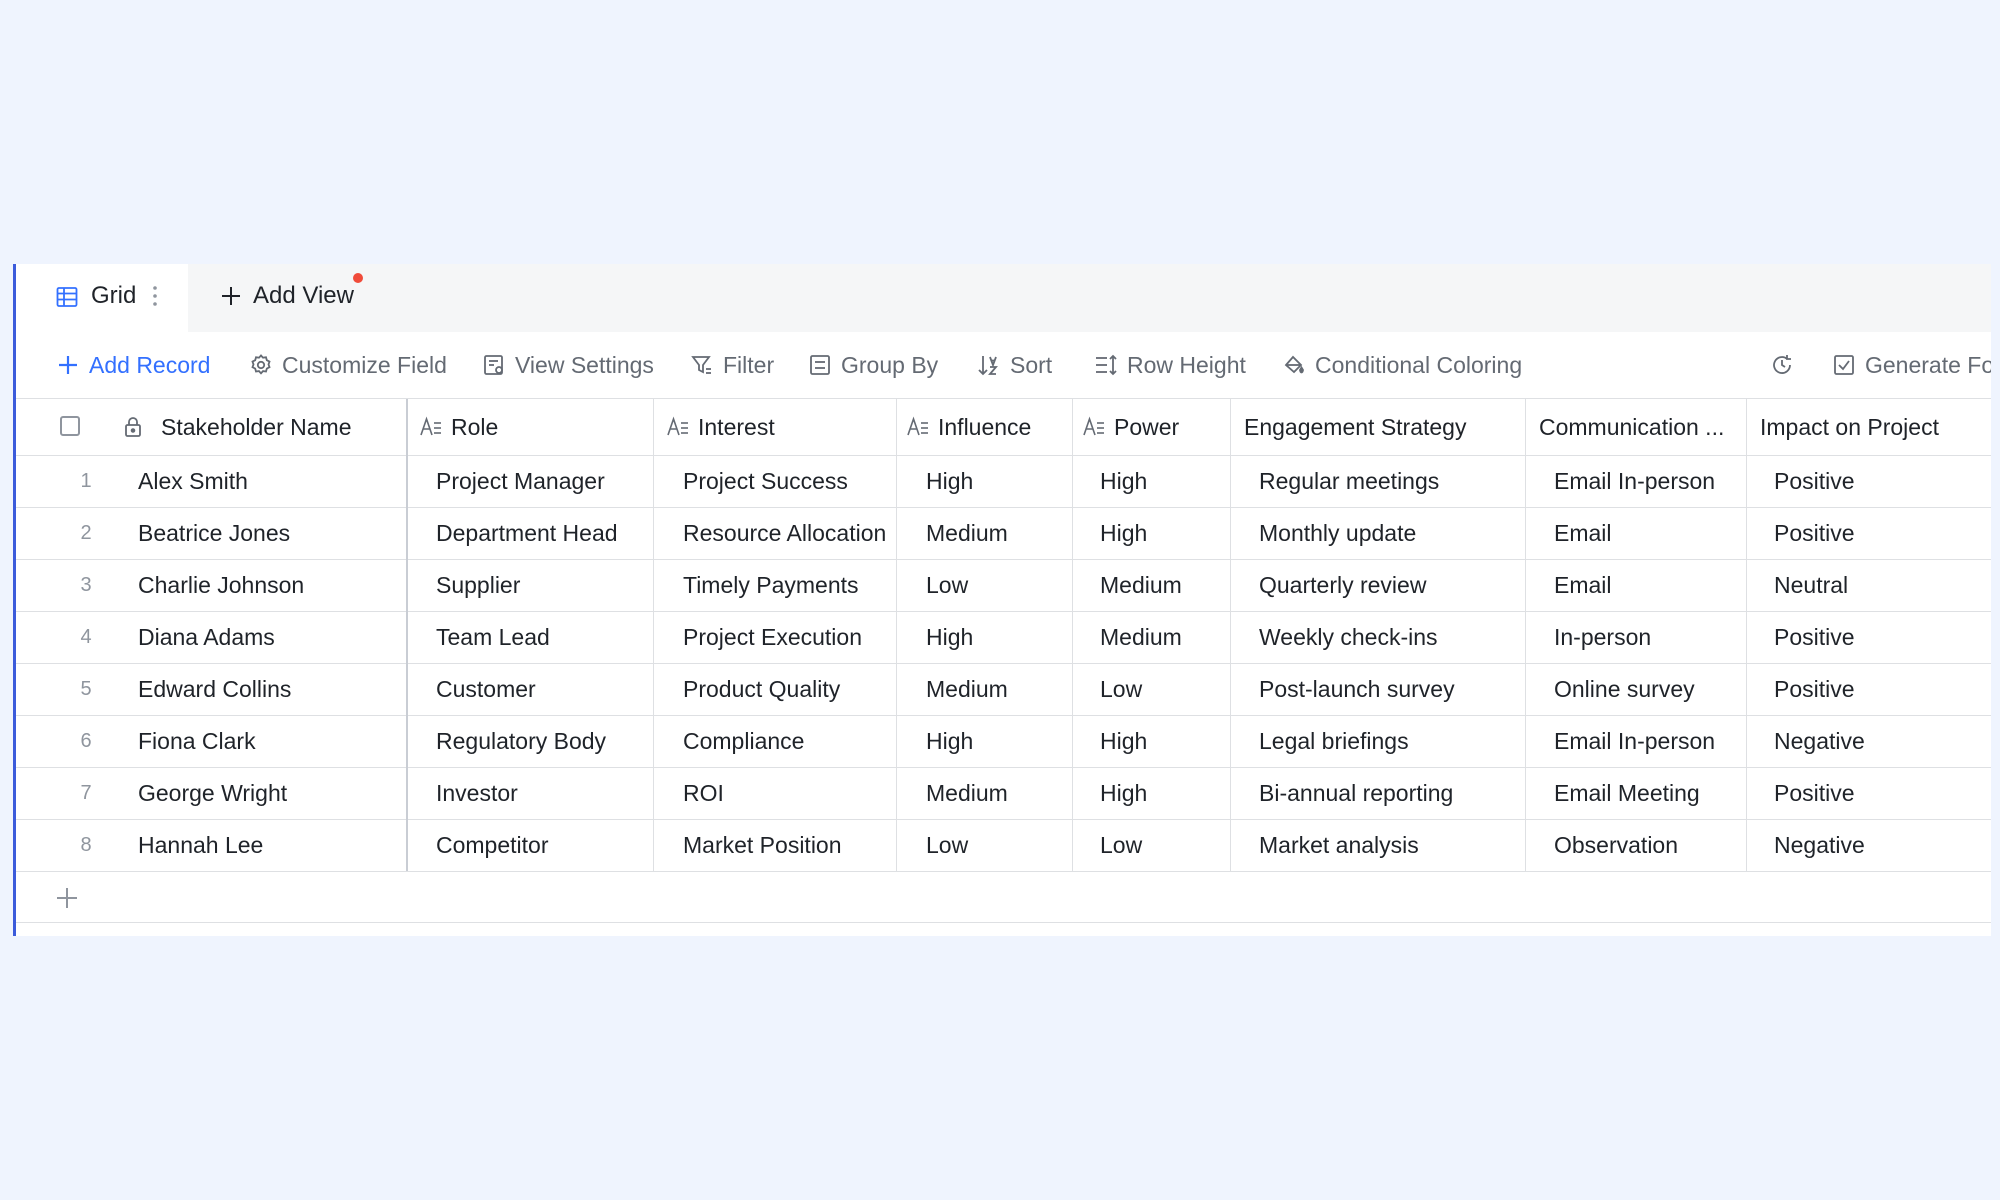 This screenshot has width=2000, height=1200. What do you see at coordinates (541, 585) in the screenshot?
I see `table-cell: Supplier` at bounding box center [541, 585].